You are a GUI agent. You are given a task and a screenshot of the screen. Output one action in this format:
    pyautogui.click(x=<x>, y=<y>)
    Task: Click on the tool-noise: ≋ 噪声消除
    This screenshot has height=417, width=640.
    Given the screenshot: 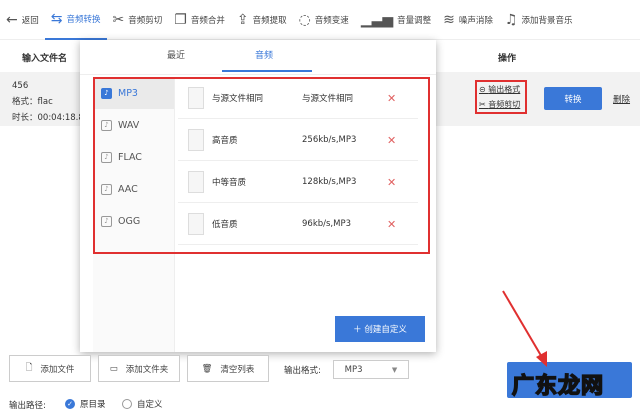 What is the action you would take?
    pyautogui.click(x=468, y=20)
    